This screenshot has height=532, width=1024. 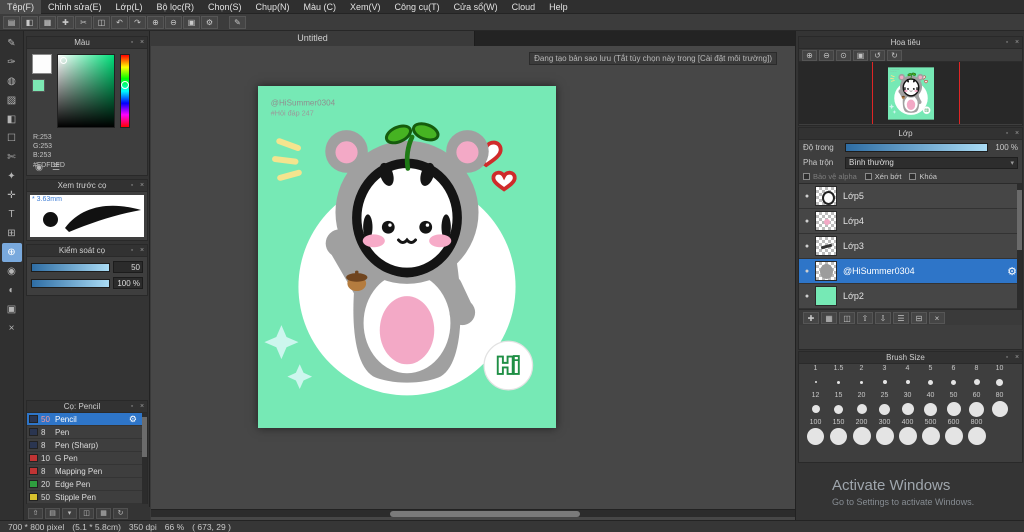 I want to click on menu-filter: Bộ lọc(R), so click(x=175, y=7).